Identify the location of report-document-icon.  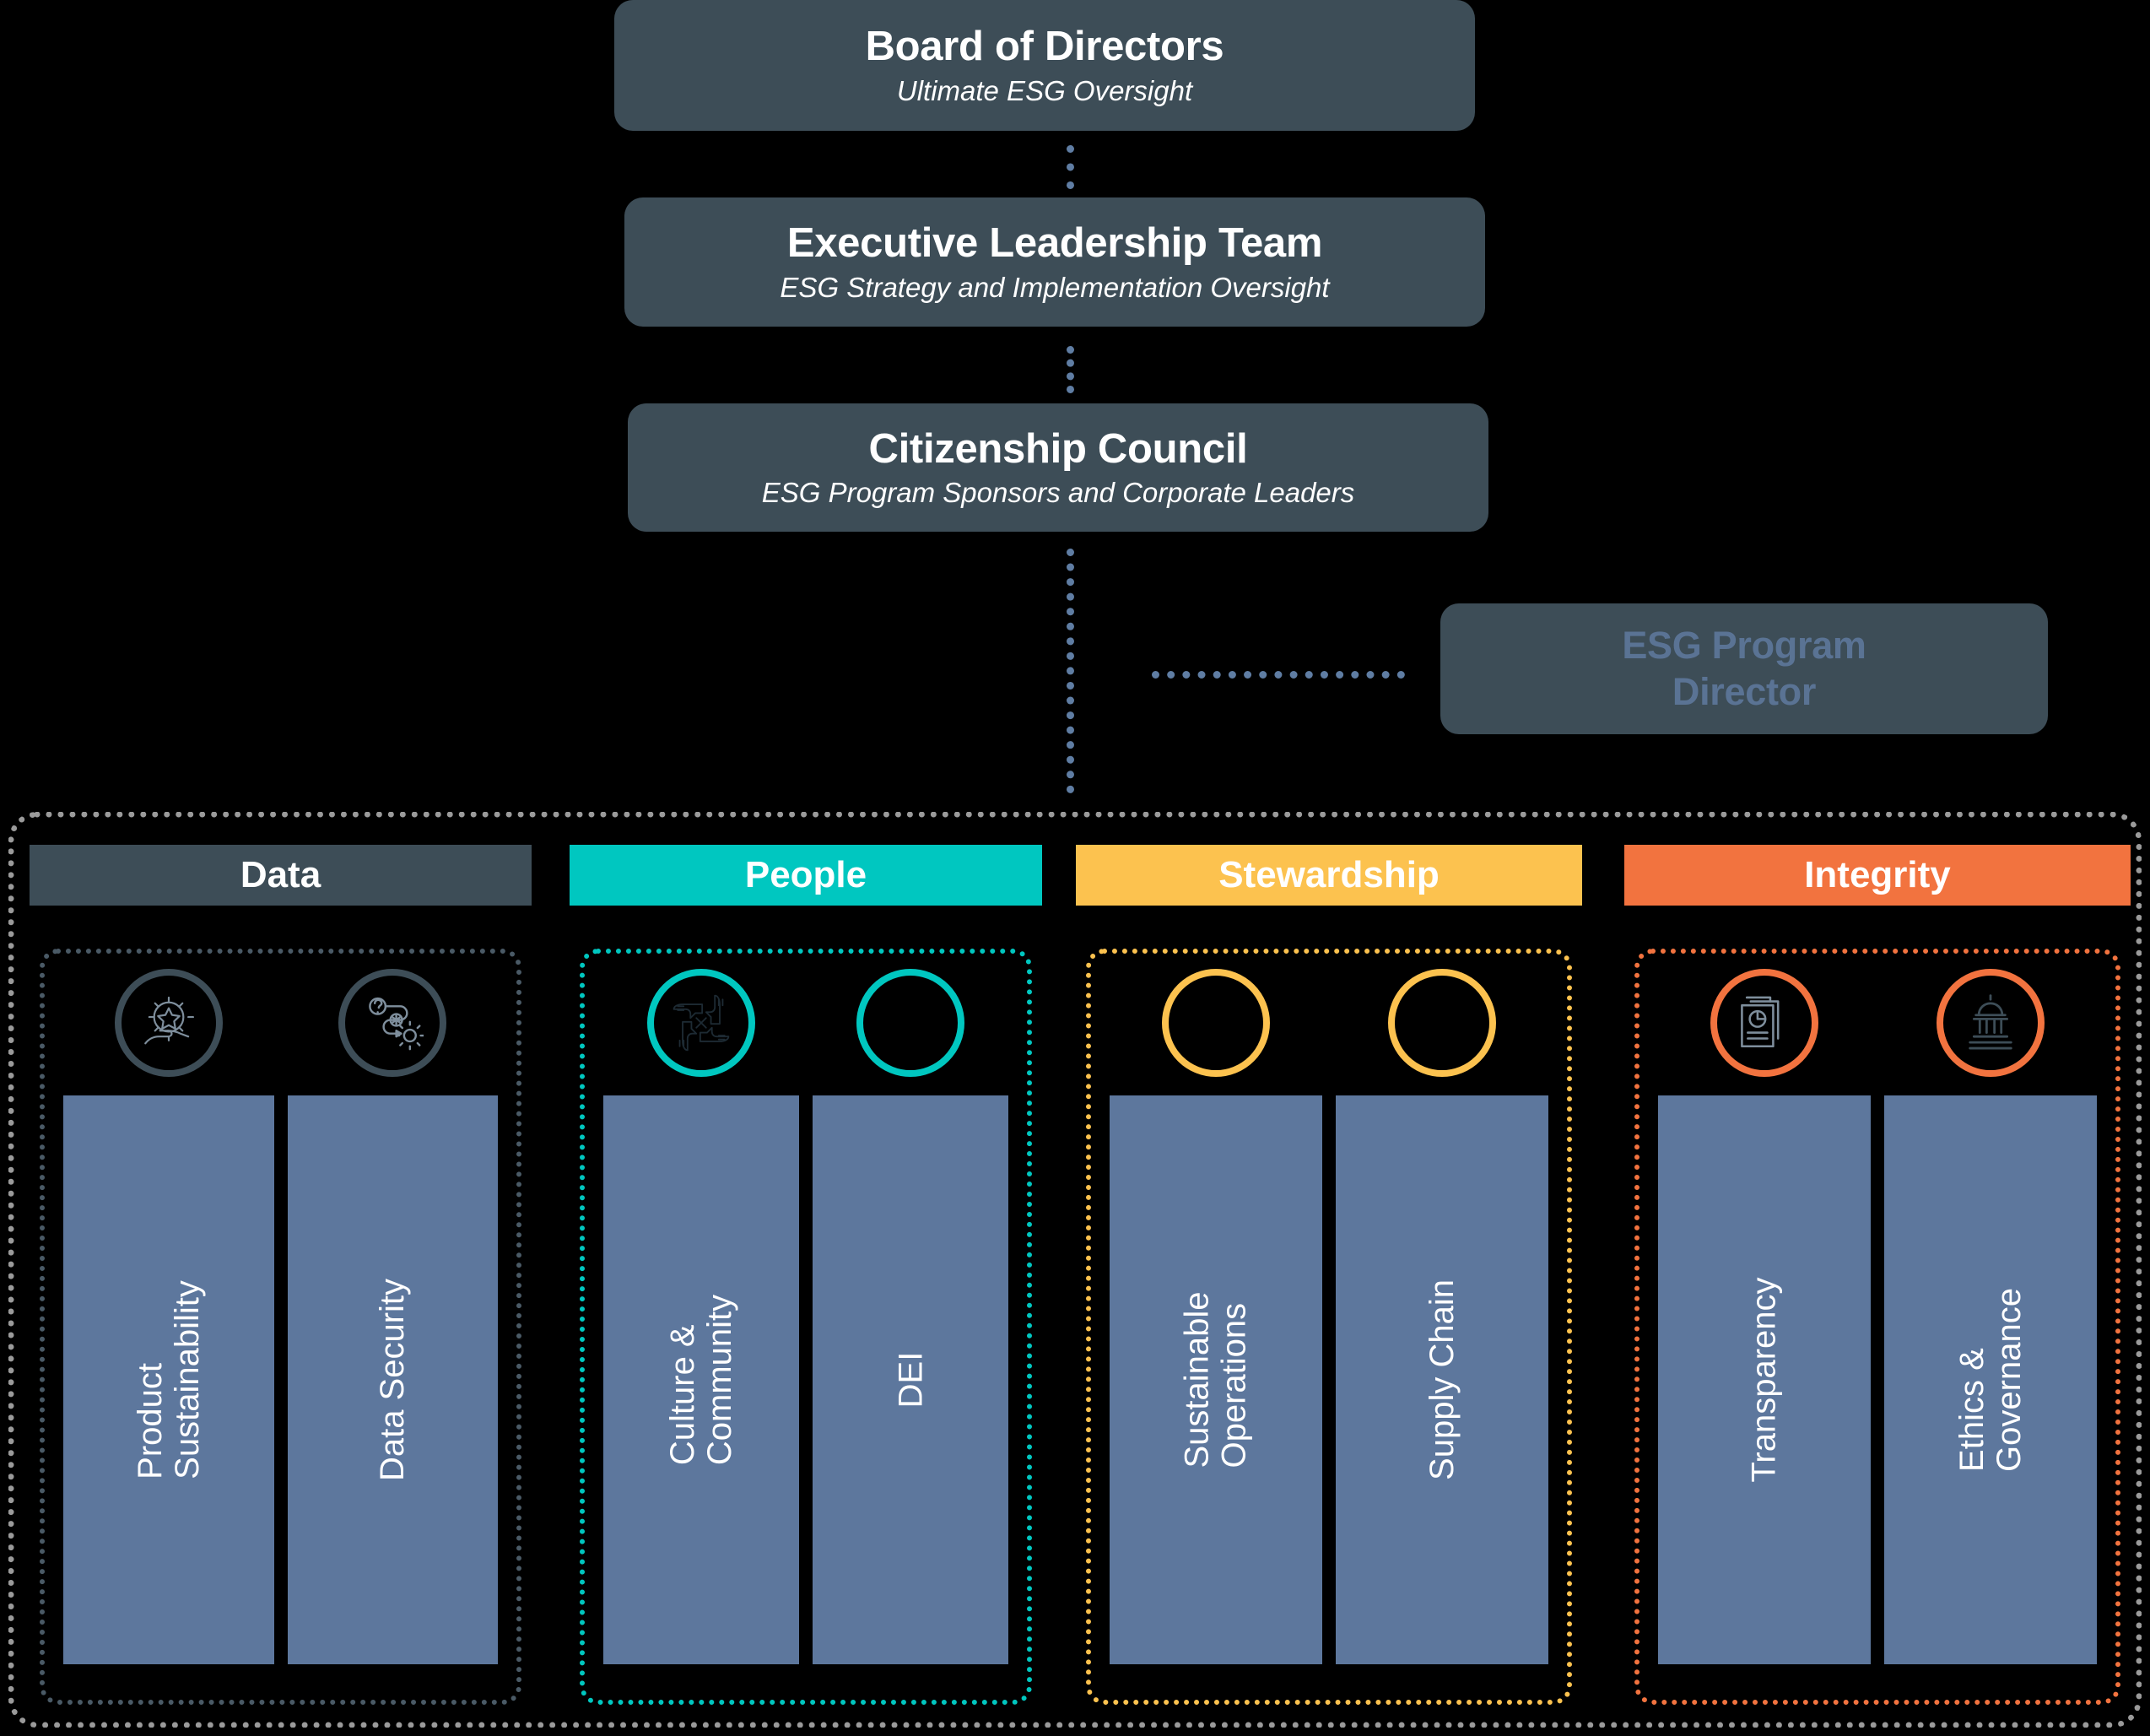
(1764, 1023).